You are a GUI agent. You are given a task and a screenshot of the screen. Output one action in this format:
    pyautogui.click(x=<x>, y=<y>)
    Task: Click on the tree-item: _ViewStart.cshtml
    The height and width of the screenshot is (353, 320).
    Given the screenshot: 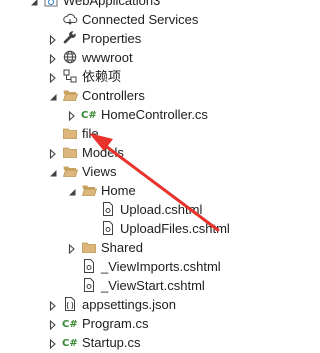 What is the action you would take?
    pyautogui.click(x=143, y=285)
    